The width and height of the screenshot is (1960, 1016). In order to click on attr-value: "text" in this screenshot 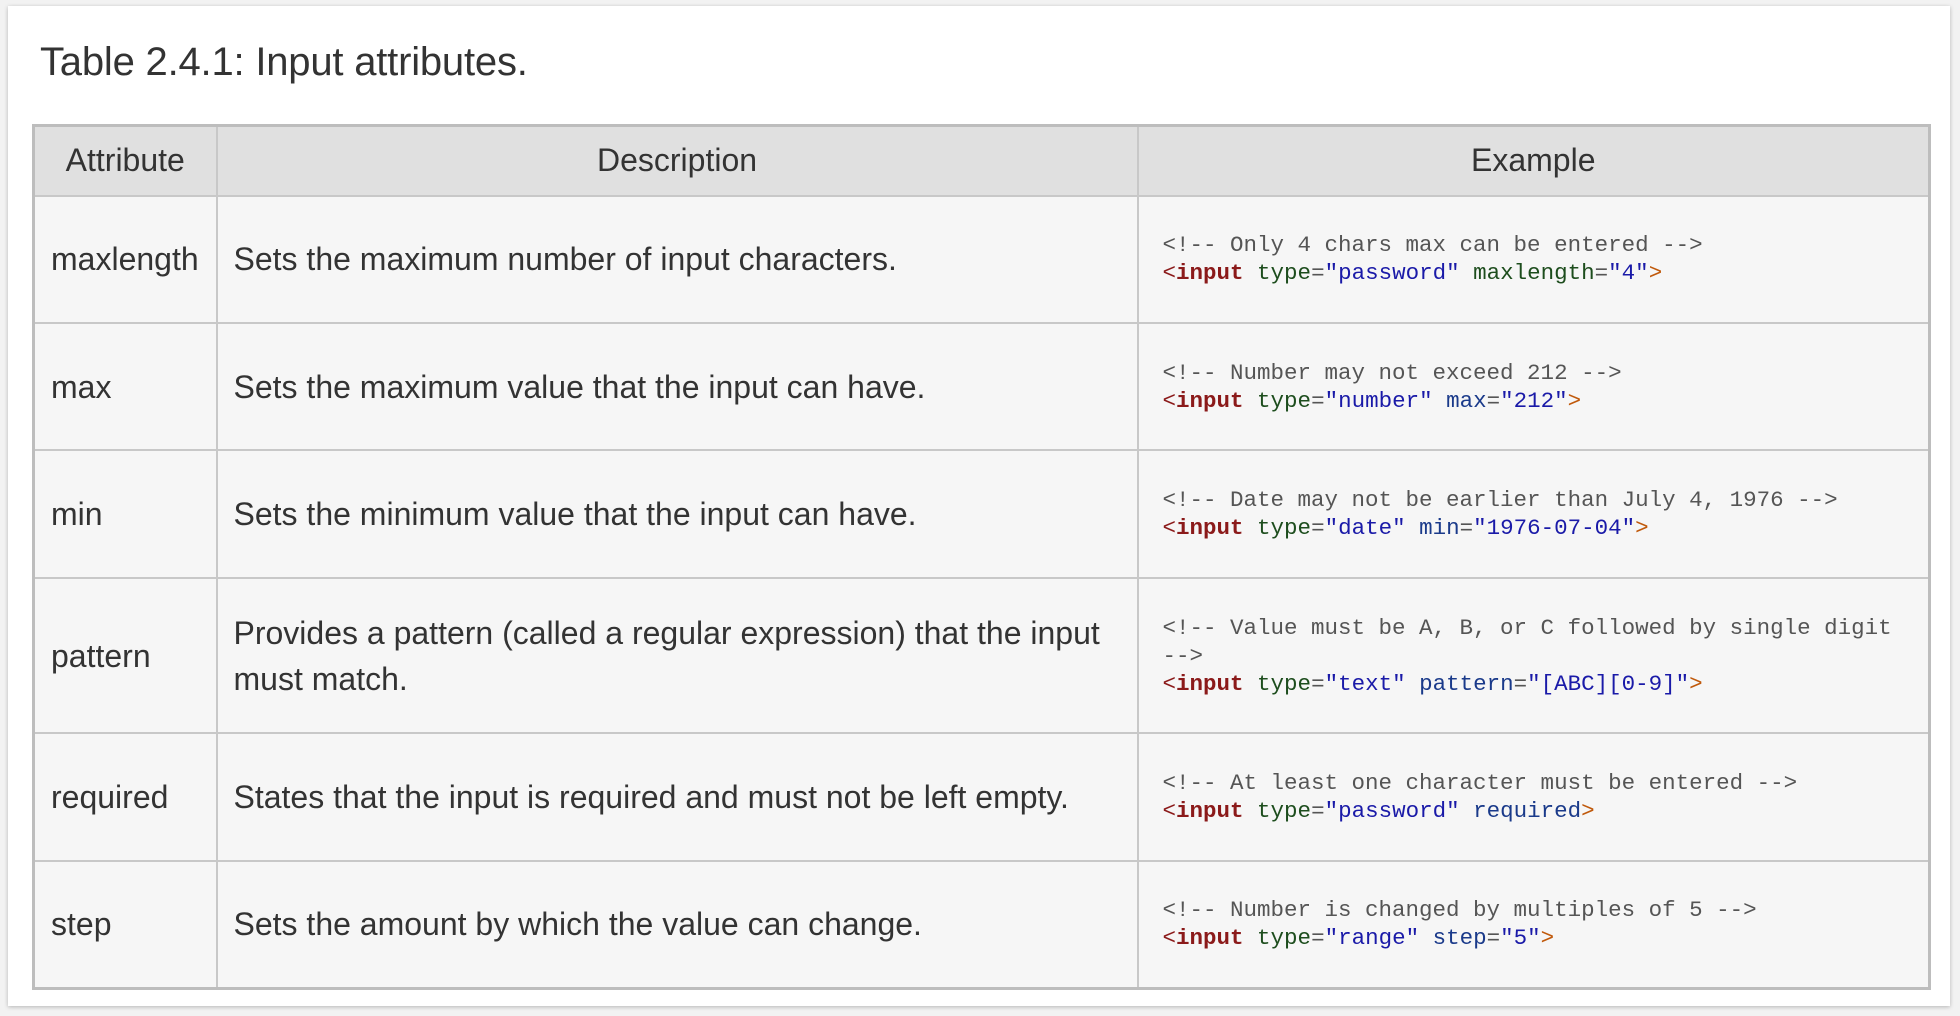, I will do `click(1365, 683)`.